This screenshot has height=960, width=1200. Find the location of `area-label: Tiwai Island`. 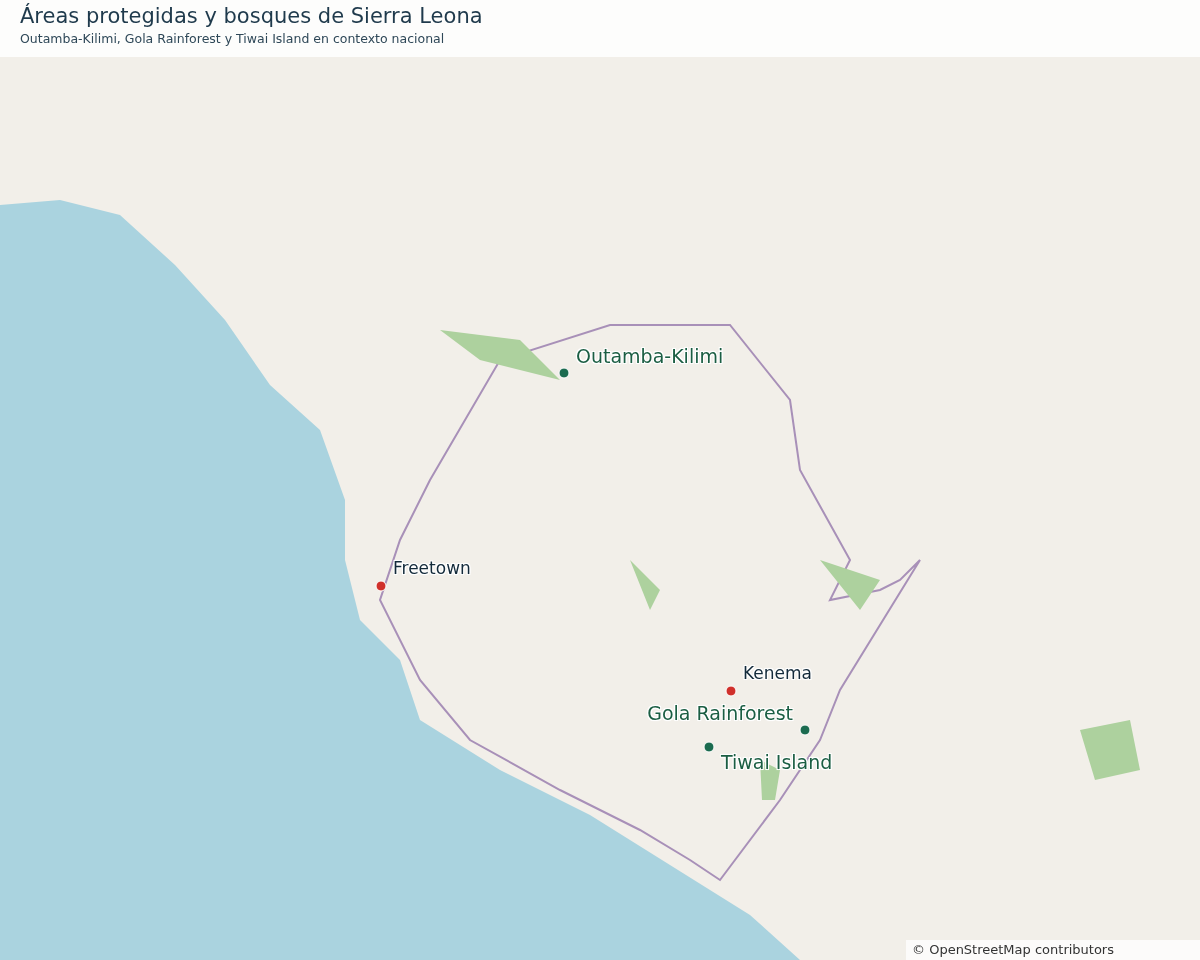

area-label: Tiwai Island is located at coordinates (777, 762).